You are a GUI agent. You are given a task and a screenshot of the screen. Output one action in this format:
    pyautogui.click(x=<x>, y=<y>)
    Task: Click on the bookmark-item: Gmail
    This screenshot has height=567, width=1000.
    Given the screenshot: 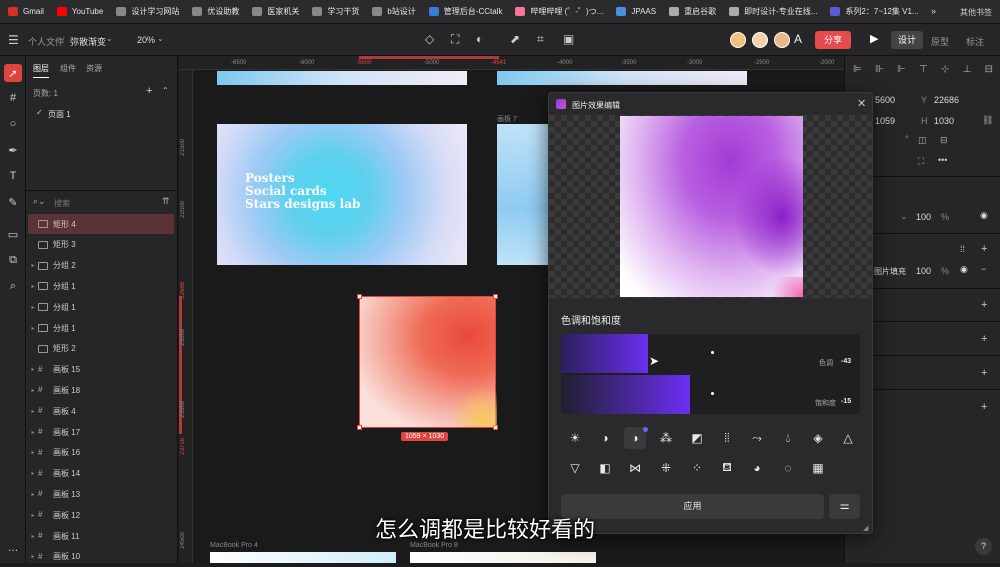 What is the action you would take?
    pyautogui.click(x=26, y=11)
    